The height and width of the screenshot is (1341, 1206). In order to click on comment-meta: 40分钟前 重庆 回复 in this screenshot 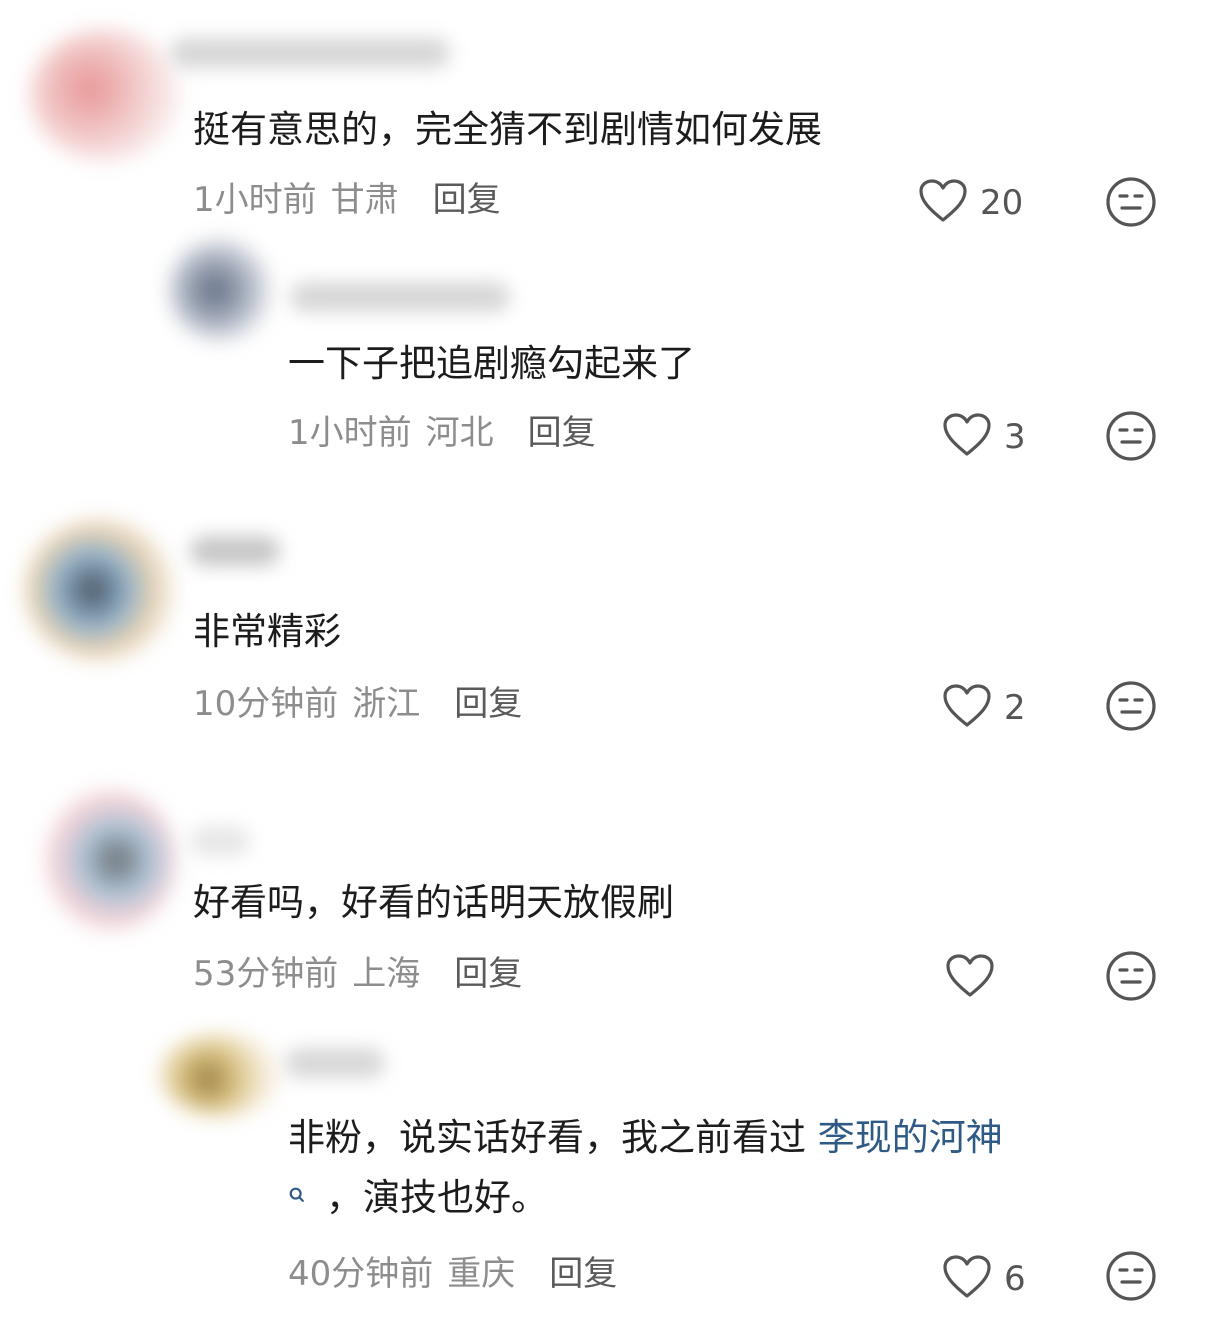, I will do `click(452, 1274)`.